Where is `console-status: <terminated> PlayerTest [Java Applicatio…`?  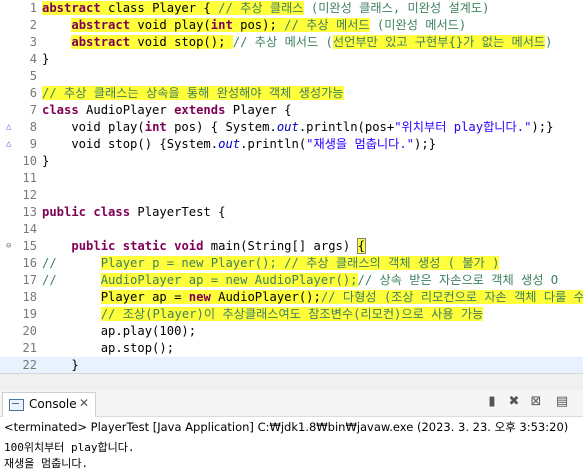
console-status: <terminated> PlayerTest [Java Applicatio… is located at coordinates (286, 427).